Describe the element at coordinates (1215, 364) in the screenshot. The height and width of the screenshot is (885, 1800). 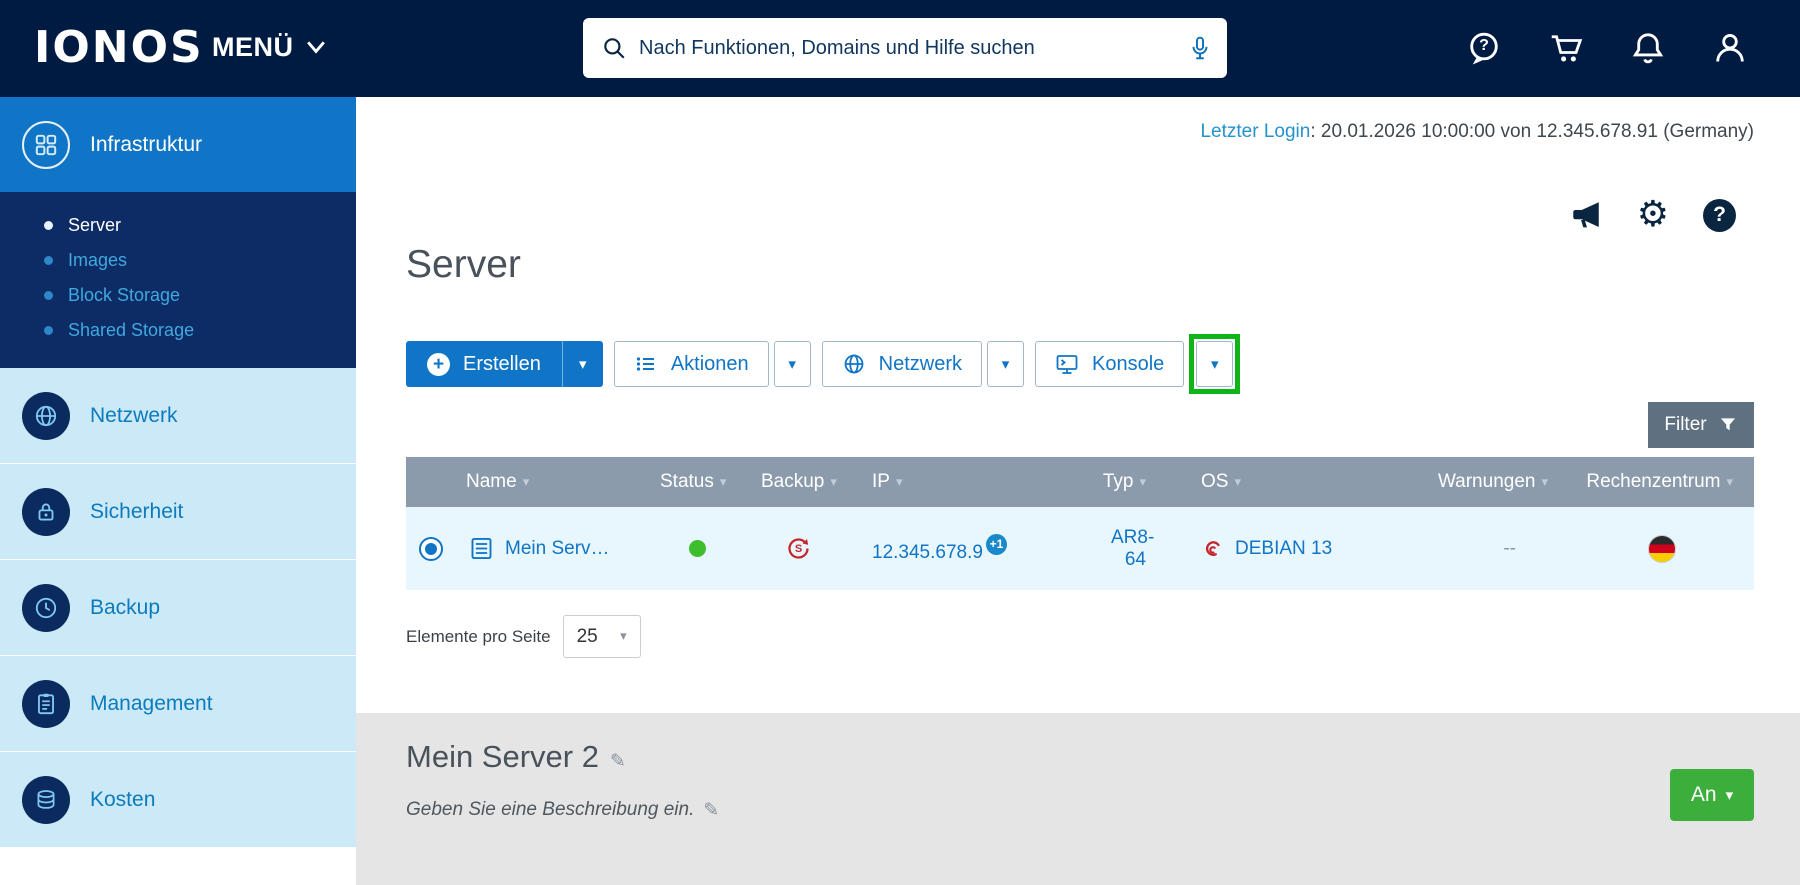
I see `console-dropdown-arrow: ▾` at that location.